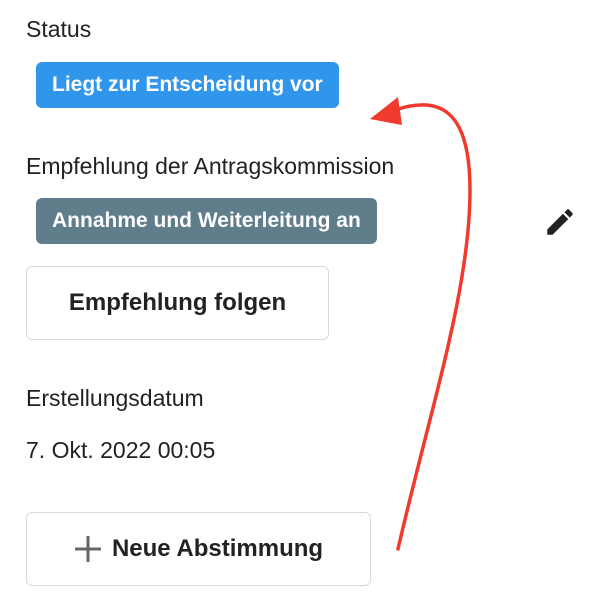 This screenshot has width=608, height=606. I want to click on creation-date-label: Erstellungsdatum, so click(115, 398).